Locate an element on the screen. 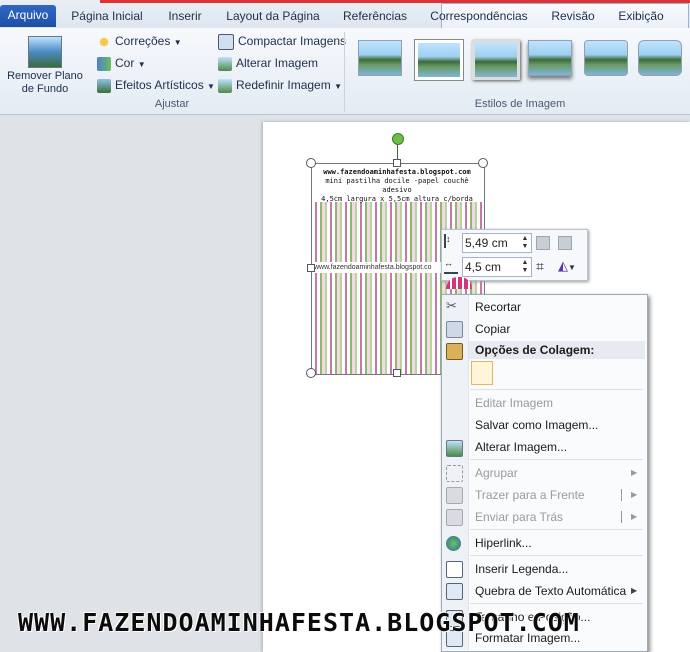  change-image-label: Alterar Imagem is located at coordinates (277, 63).